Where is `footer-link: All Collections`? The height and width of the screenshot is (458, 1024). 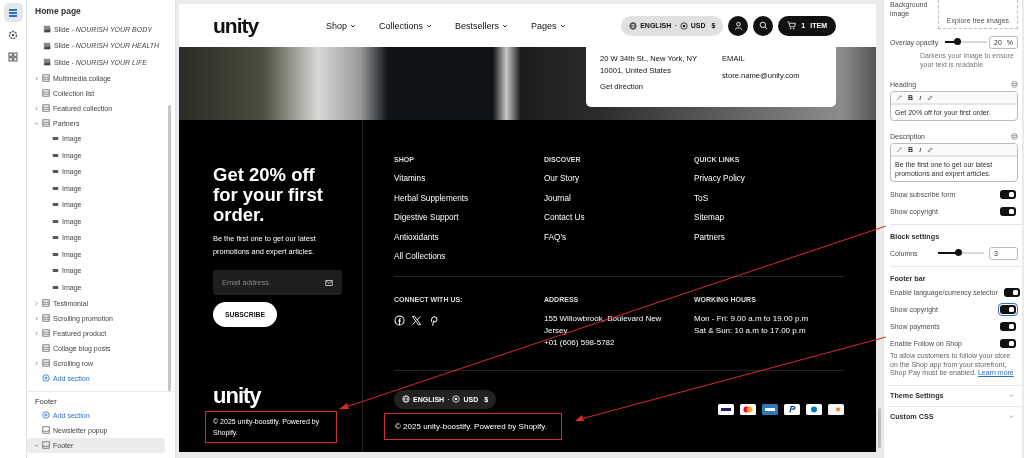 footer-link: All Collections is located at coordinates (469, 257).